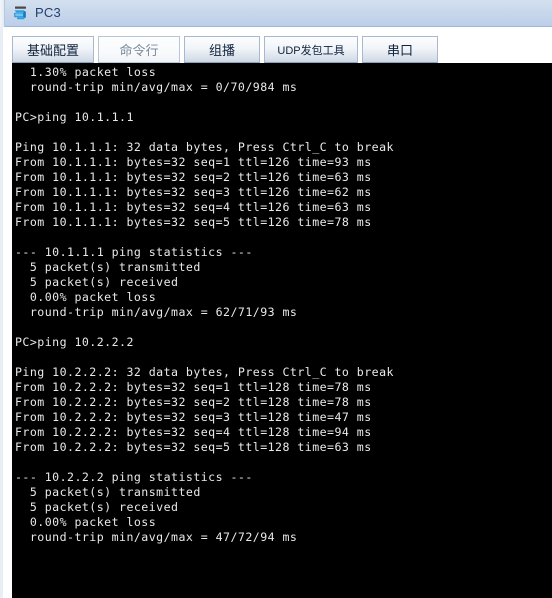 Image resolution: width=552 pixels, height=598 pixels. I want to click on terminal-line: round-trip min/avg/max = 47/72/94 ms, so click(156, 537).